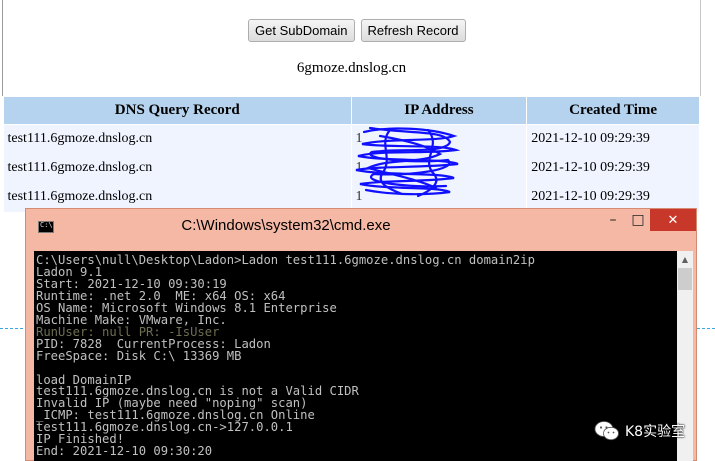 This screenshot has height=461, width=715. I want to click on scroll-up-arrow-icon: ▲, so click(685, 259).